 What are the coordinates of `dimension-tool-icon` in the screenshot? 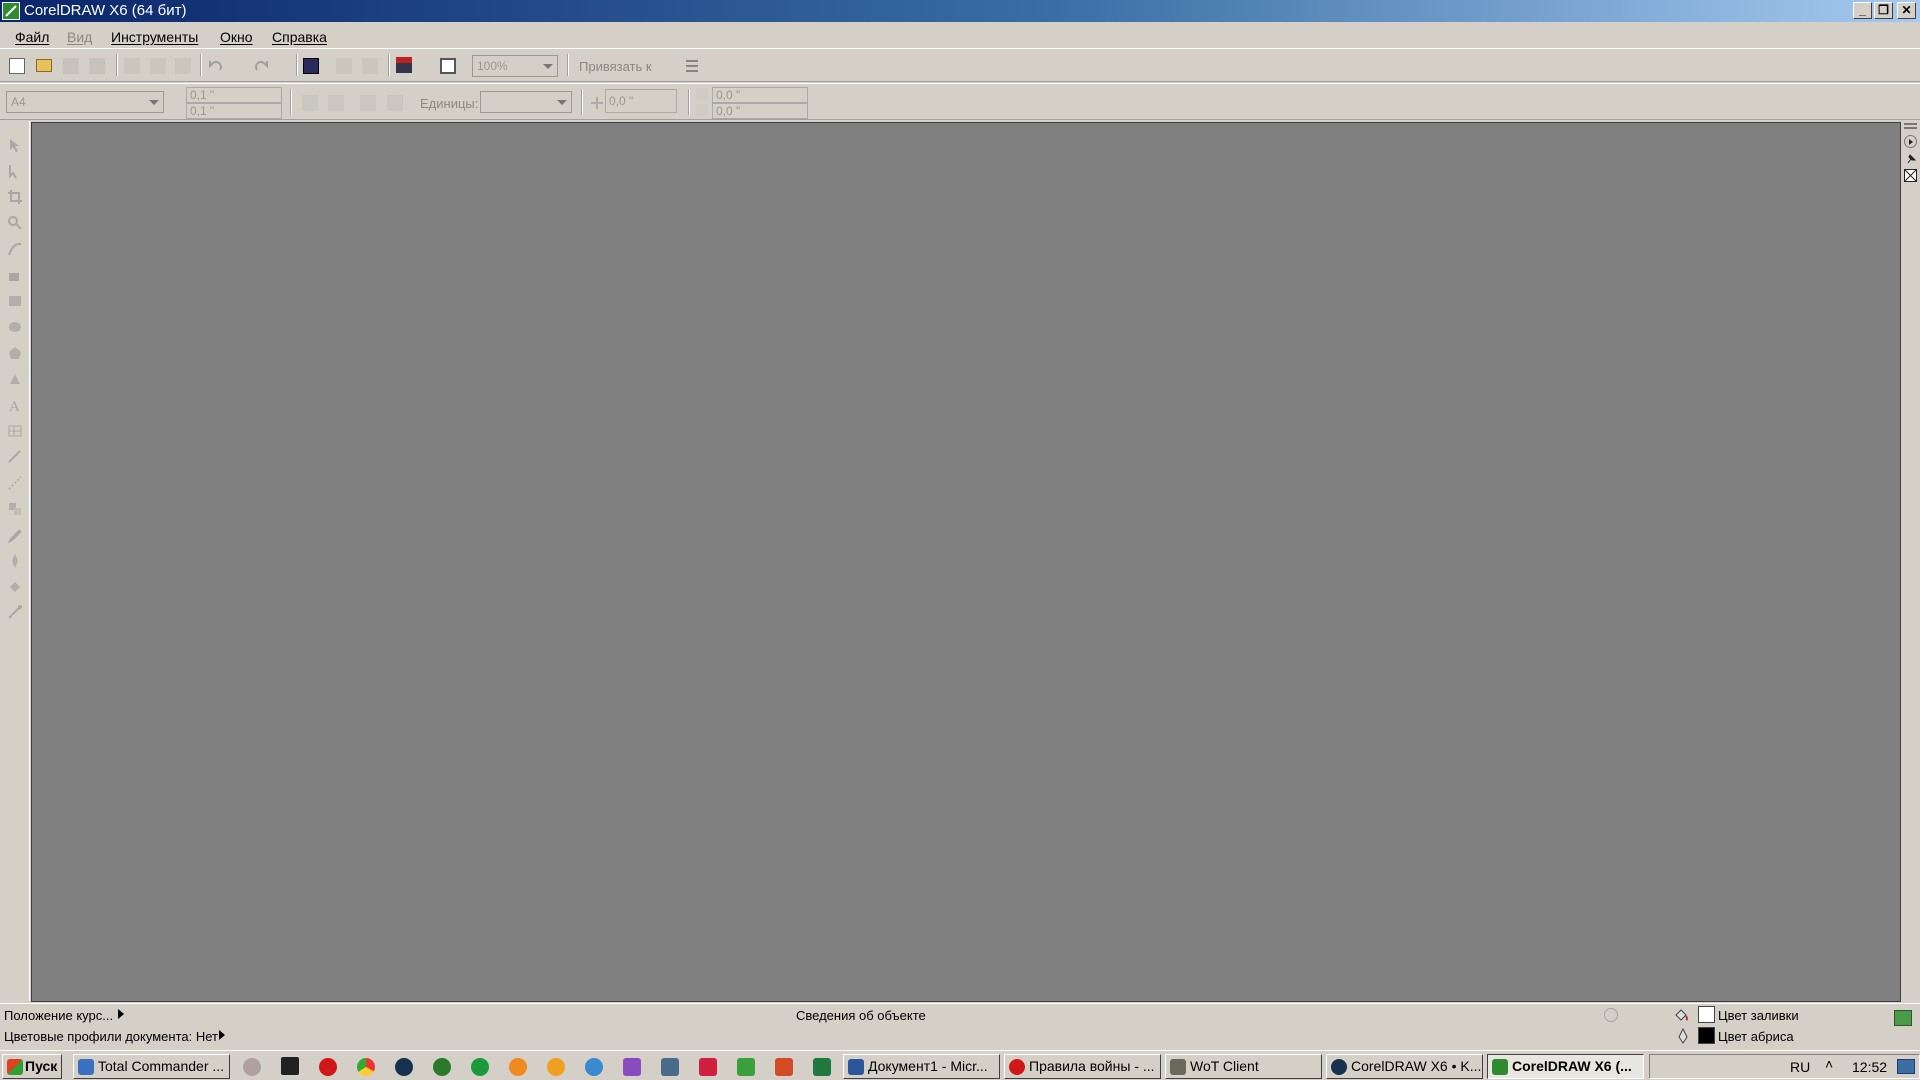 It's located at (15, 457).